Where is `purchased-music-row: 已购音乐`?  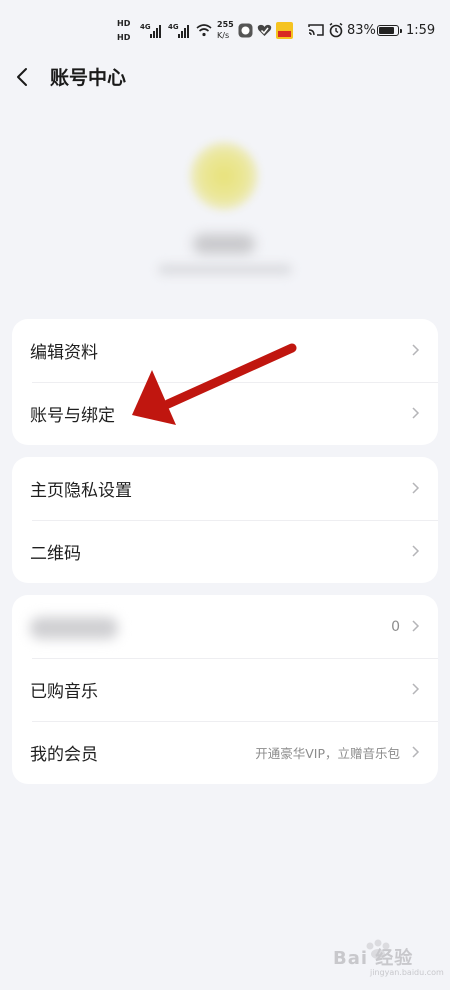
purchased-music-row: 已购音乐 is located at coordinates (225, 689).